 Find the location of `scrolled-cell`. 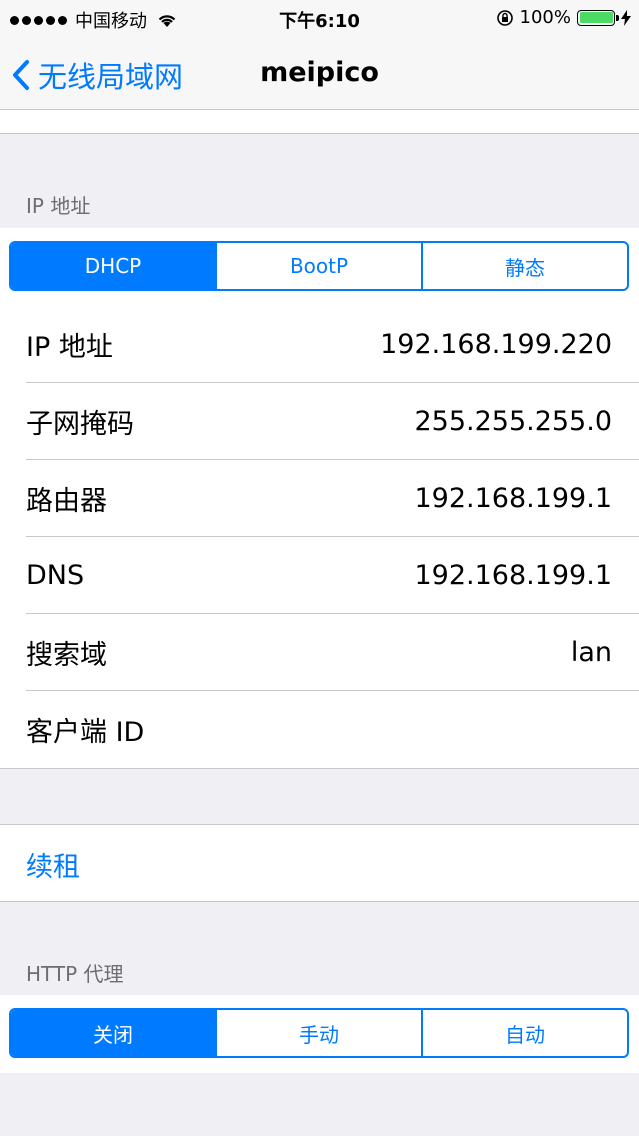

scrolled-cell is located at coordinates (319, 122).